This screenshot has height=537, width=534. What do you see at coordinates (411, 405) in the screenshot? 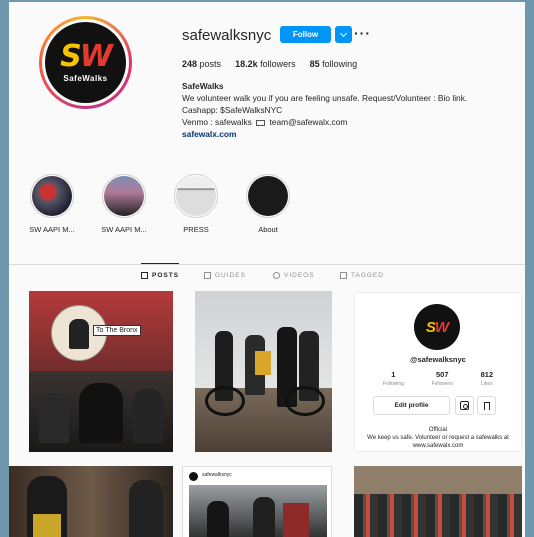
I see `card-edit-profile: Edit profile` at bounding box center [411, 405].